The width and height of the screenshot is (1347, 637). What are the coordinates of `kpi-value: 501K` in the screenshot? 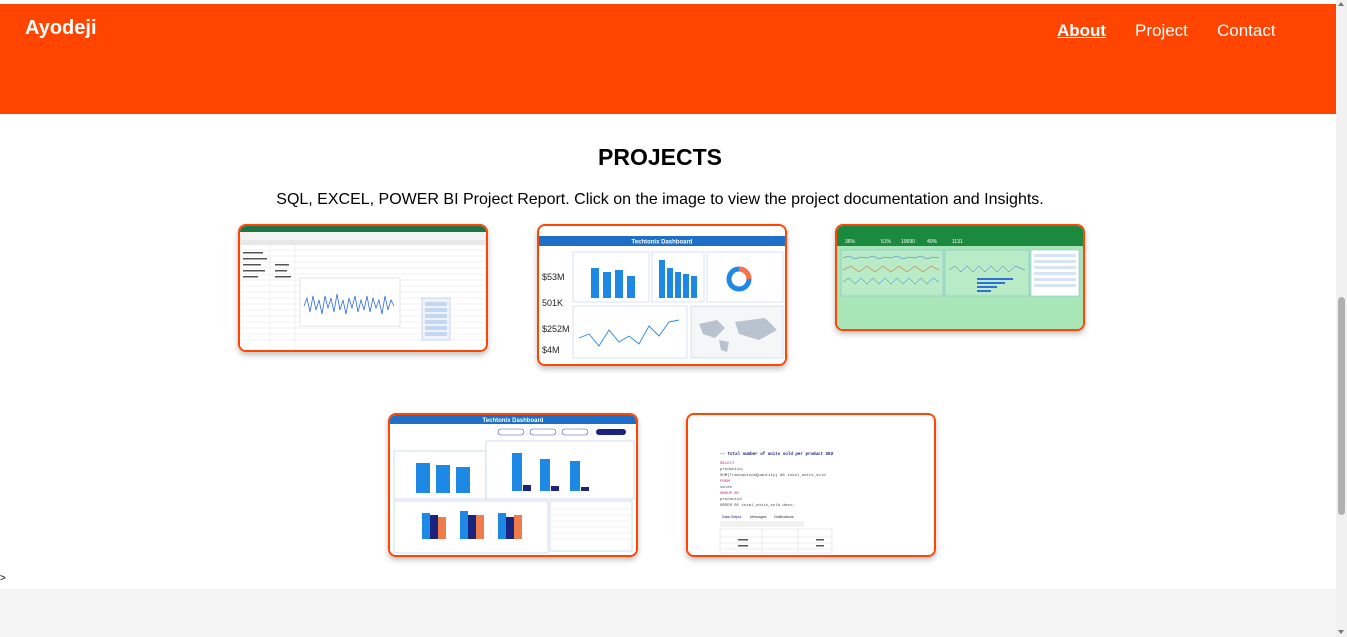 It's located at (552, 303).